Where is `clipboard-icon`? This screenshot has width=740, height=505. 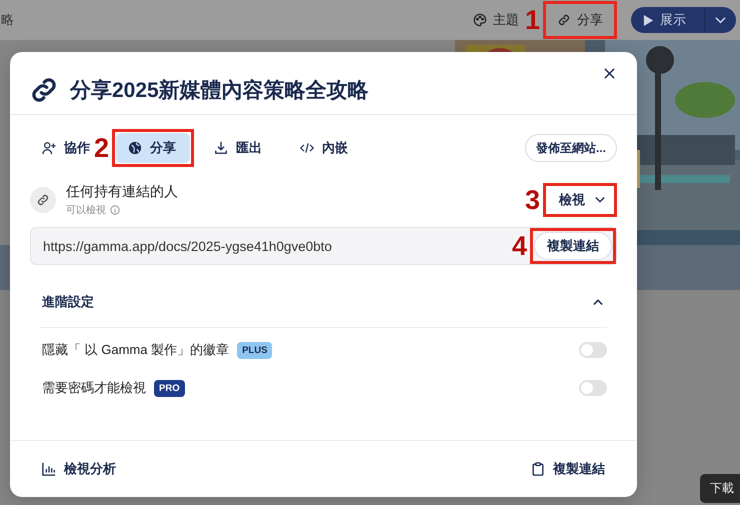
clipboard-icon is located at coordinates (538, 469).